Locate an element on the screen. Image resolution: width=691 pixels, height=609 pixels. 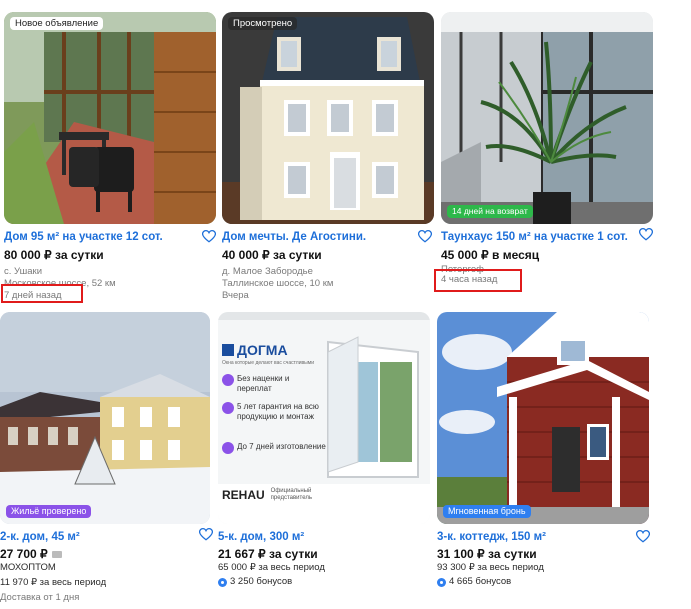
listing-photo: Новое объявление is located at coordinates (110, 118).